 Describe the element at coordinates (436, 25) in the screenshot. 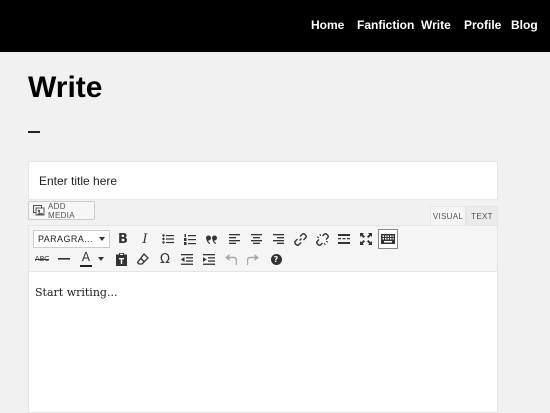

I see `nav-write-link: Write` at that location.